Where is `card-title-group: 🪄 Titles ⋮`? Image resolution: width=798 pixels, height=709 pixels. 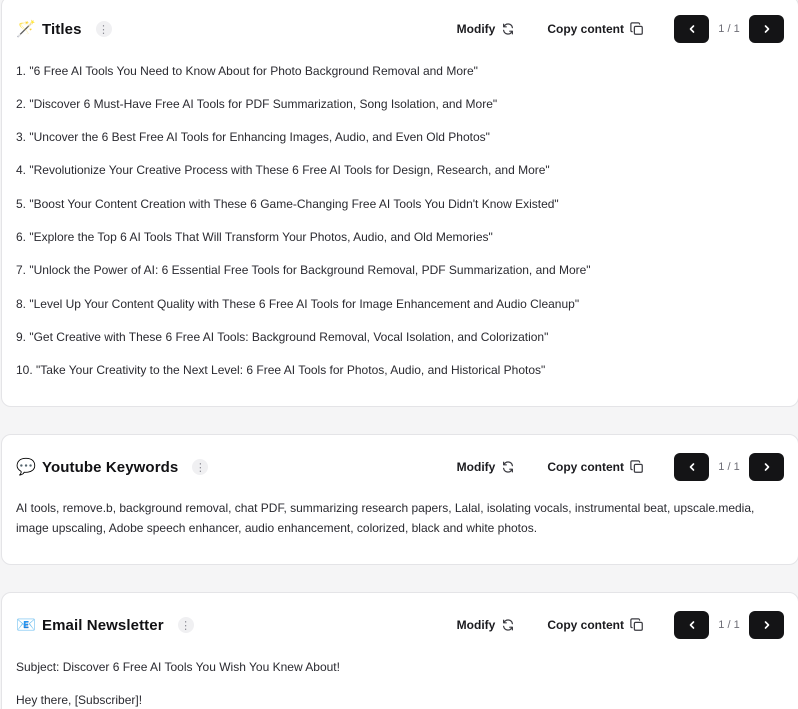
card-title-group: 🪄 Titles ⋮ is located at coordinates (64, 29).